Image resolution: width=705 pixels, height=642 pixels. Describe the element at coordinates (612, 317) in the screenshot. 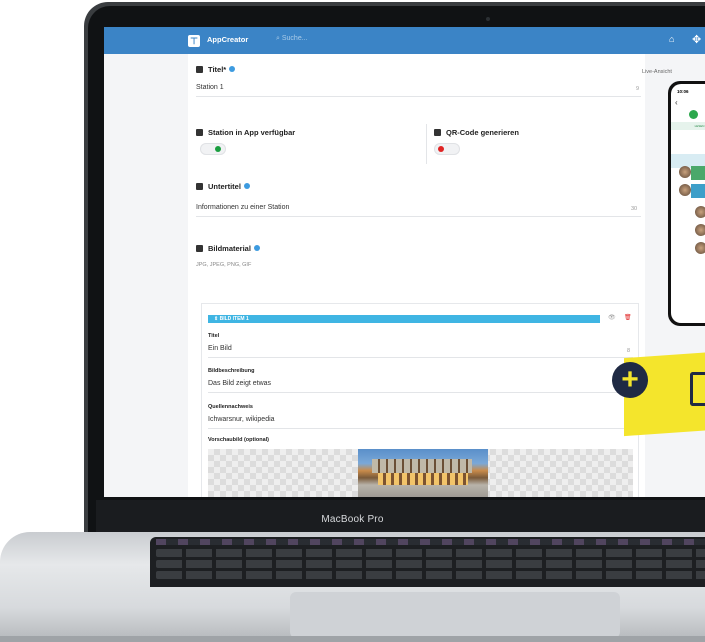

I see `eye-icon: 👁` at that location.